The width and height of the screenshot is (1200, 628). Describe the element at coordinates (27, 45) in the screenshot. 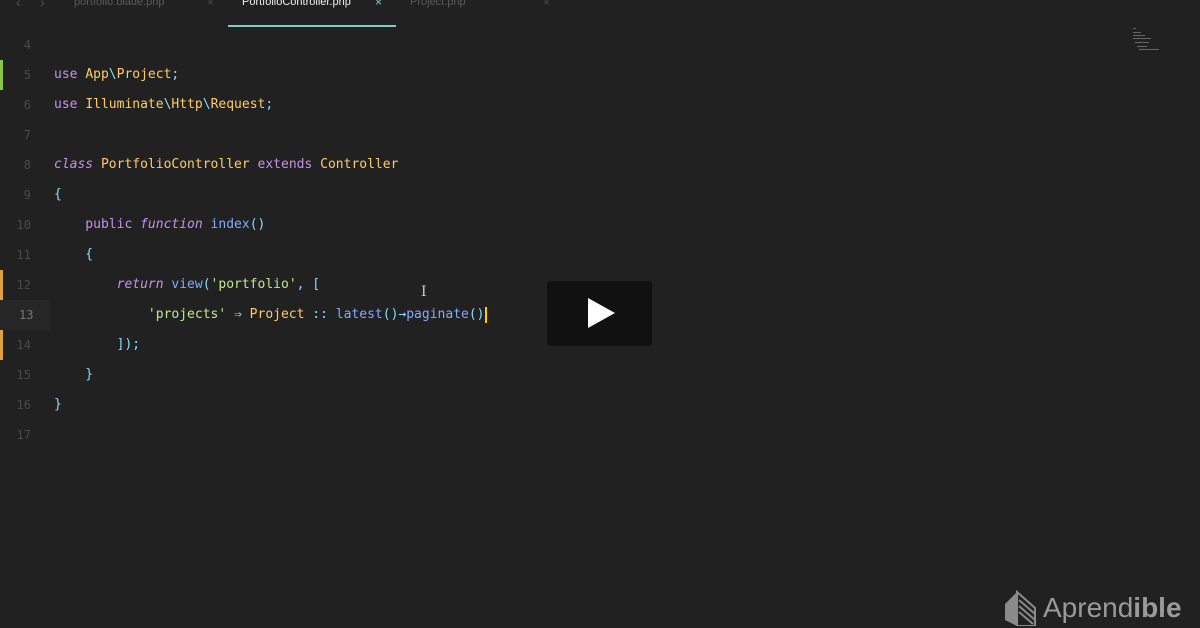

I see `line-number: 4` at that location.